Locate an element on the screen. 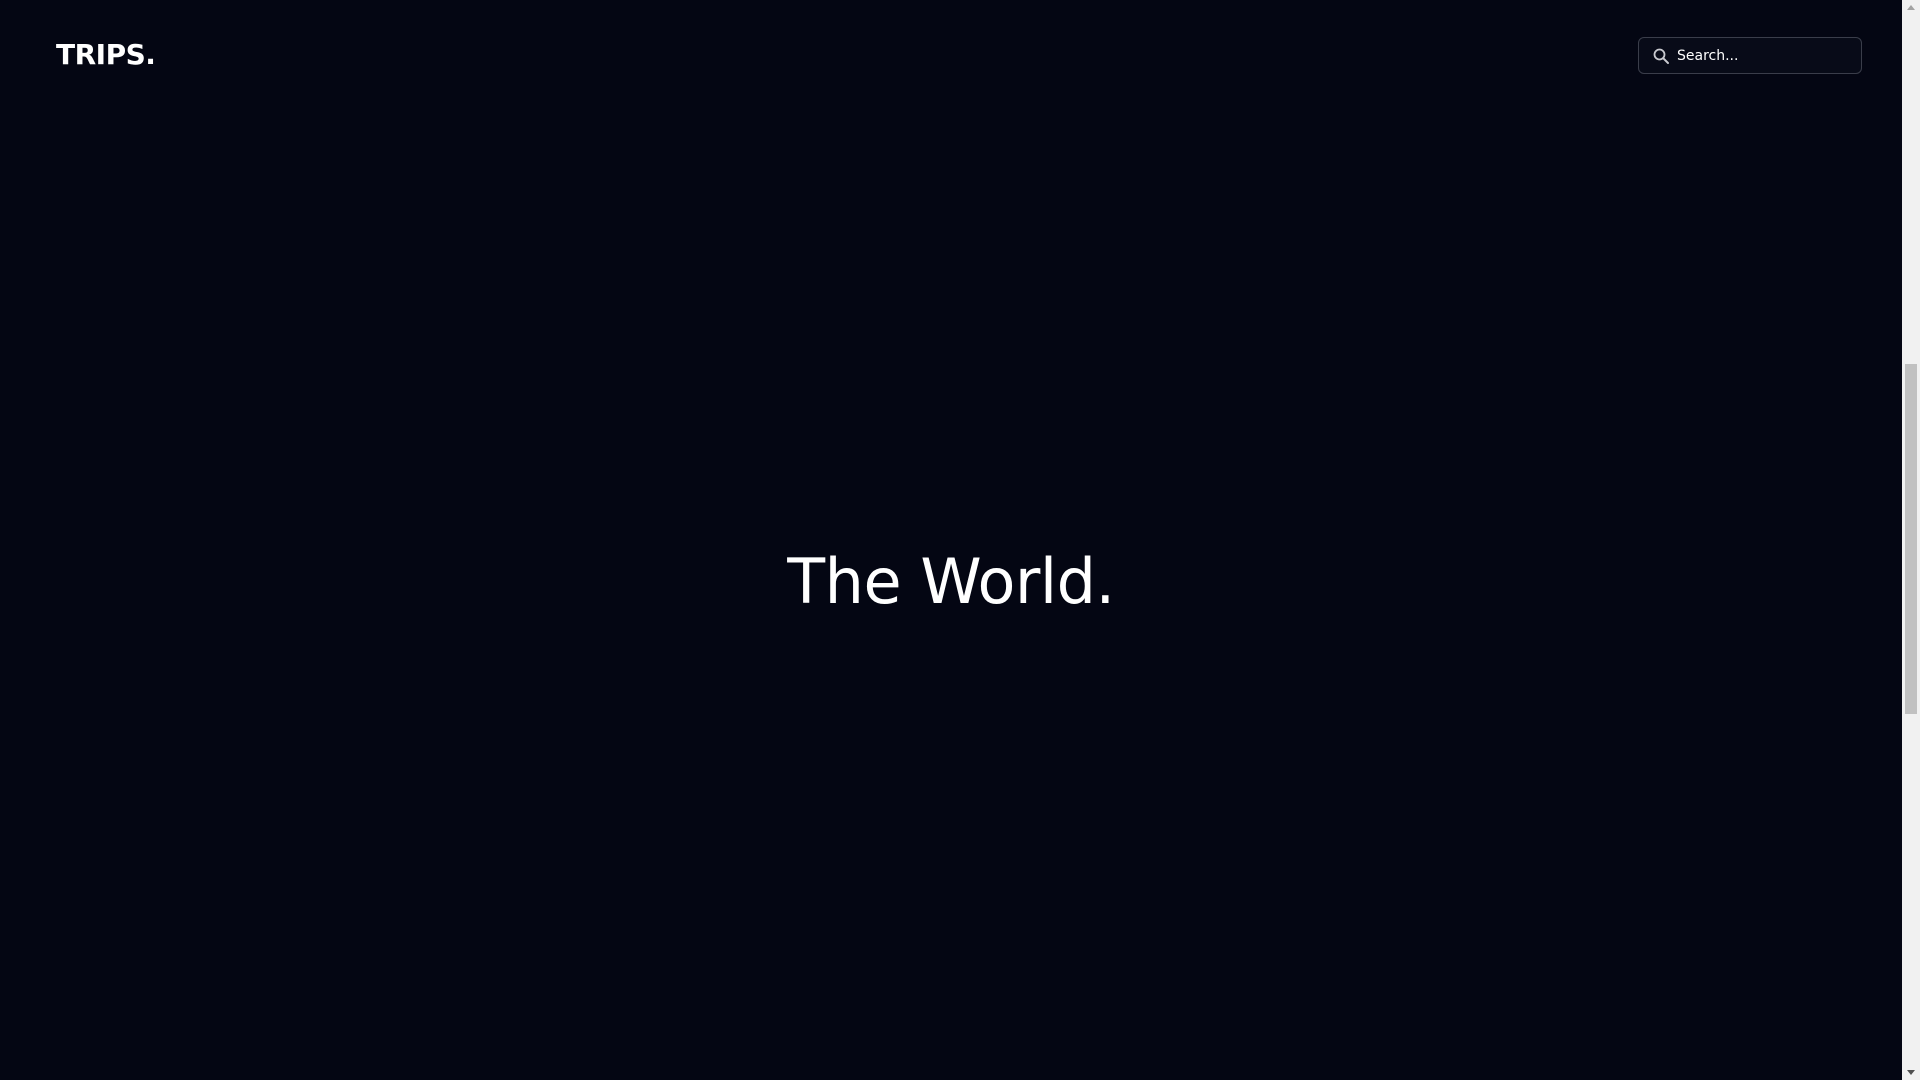 The height and width of the screenshot is (1080, 1920). scroll-up-arrow-icon is located at coordinates (1911, 7).